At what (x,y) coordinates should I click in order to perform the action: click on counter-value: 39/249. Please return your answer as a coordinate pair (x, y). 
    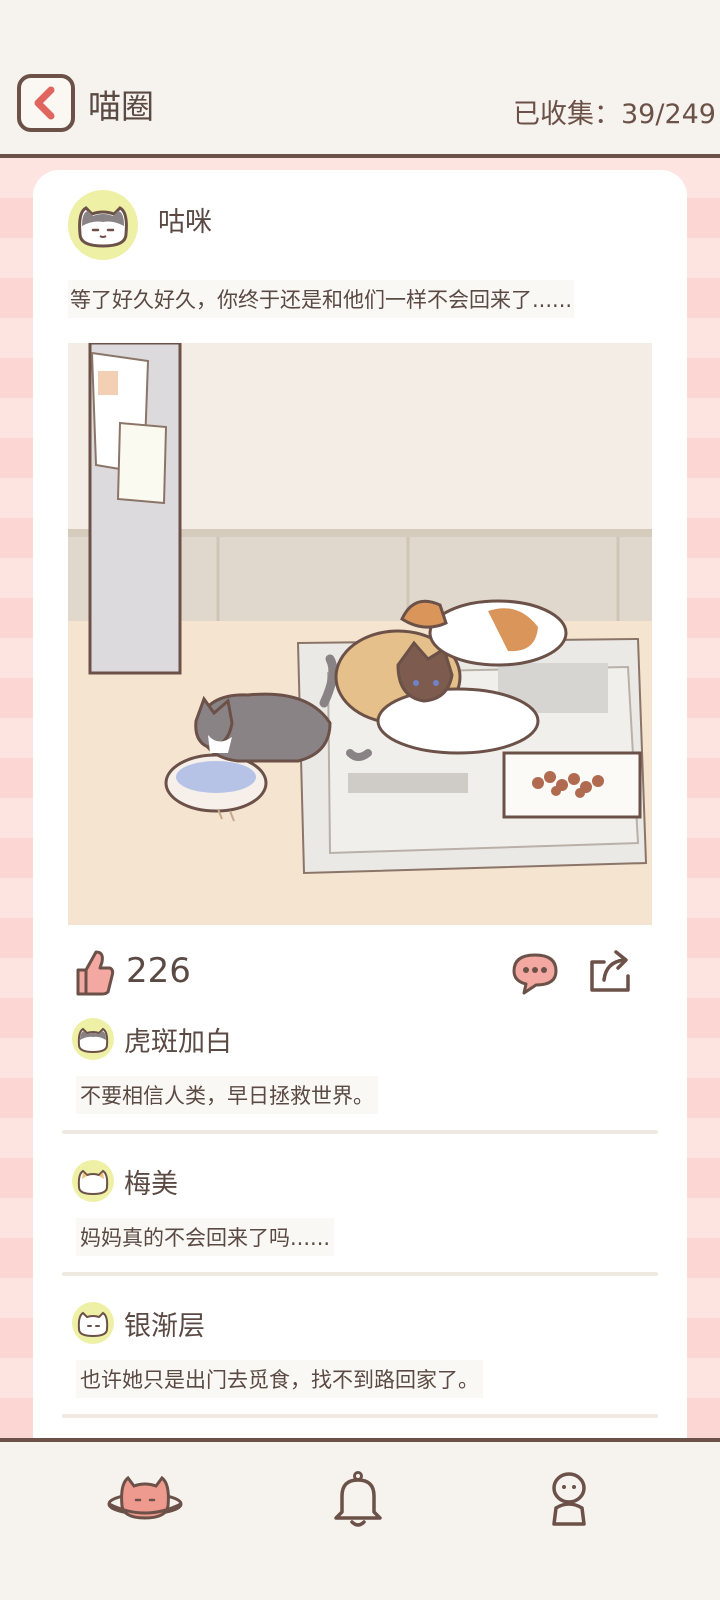
    Looking at the image, I should click on (668, 114).